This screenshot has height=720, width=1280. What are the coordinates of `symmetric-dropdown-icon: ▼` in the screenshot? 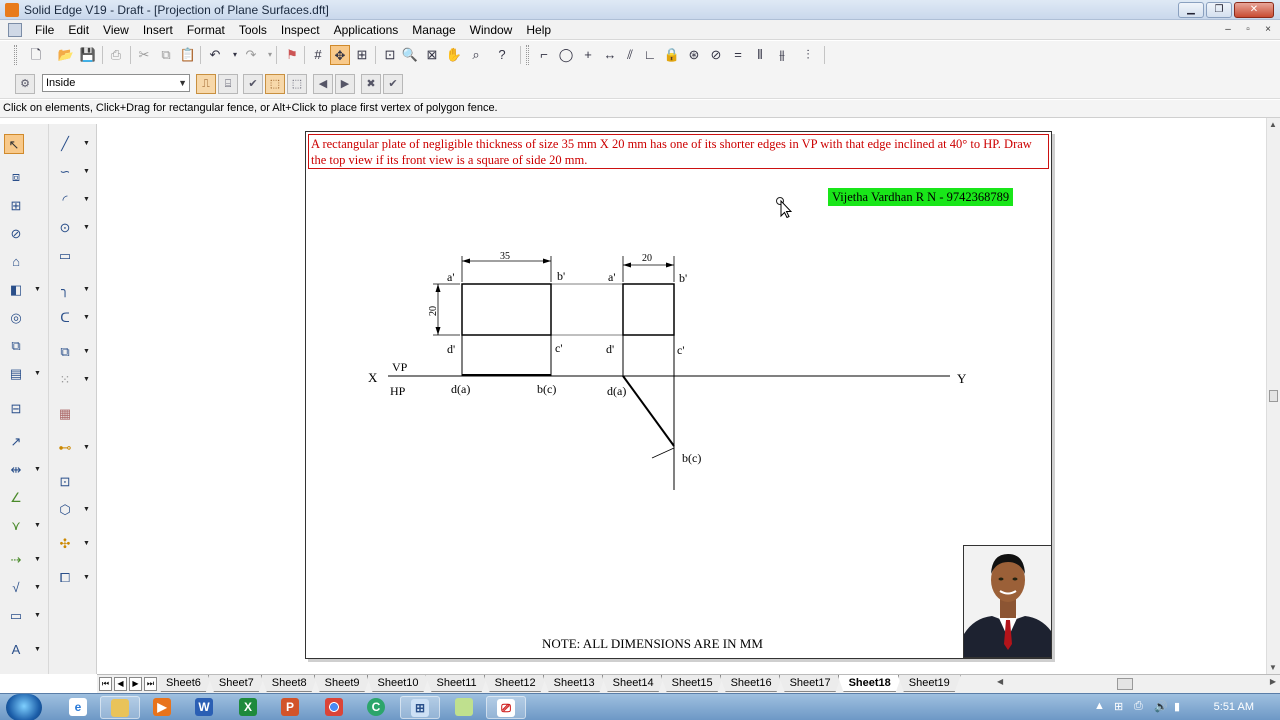 It's located at (38, 560).